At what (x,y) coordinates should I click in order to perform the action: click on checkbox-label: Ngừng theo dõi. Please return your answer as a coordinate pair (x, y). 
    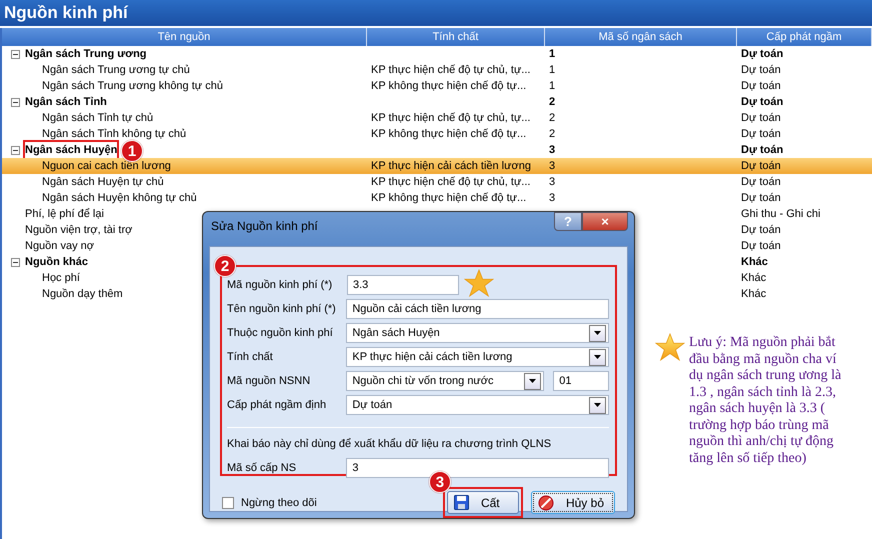
    Looking at the image, I should click on (279, 502).